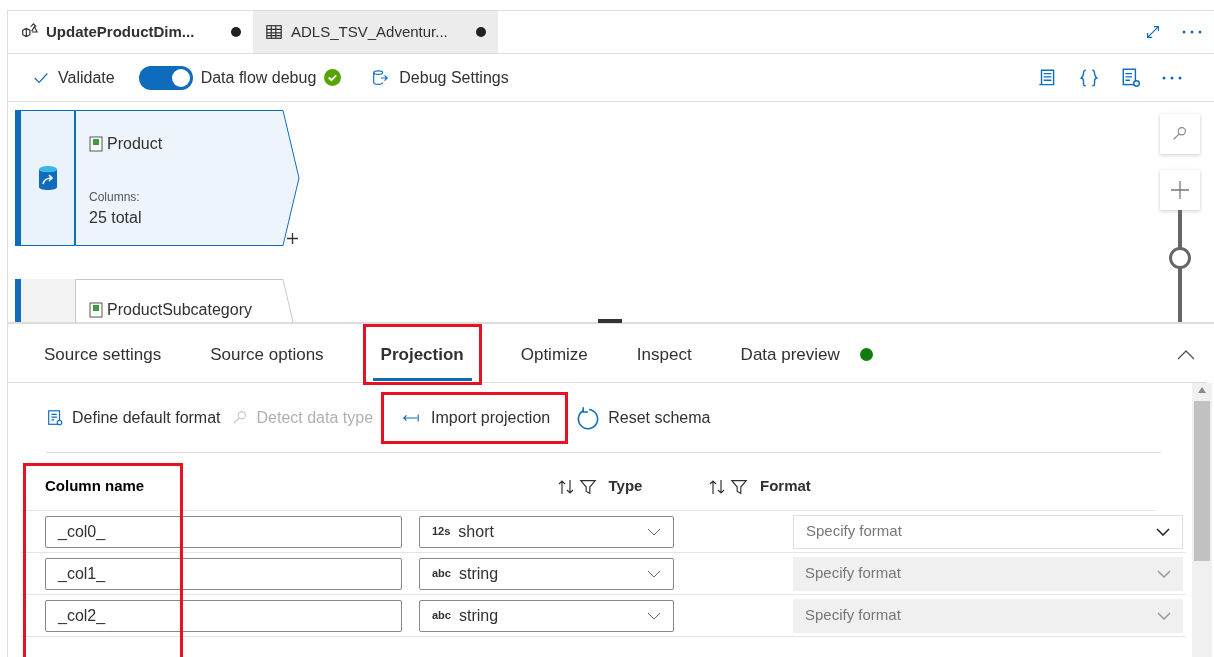 This screenshot has height=657, width=1214. I want to click on zoom-in-button, so click(1180, 190).